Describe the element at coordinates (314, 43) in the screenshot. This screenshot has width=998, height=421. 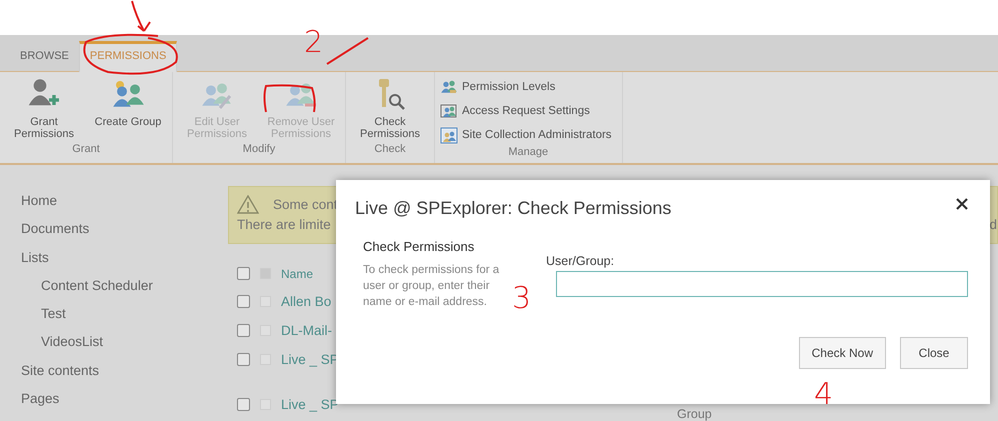
I see `handwritten-number: 2` at that location.